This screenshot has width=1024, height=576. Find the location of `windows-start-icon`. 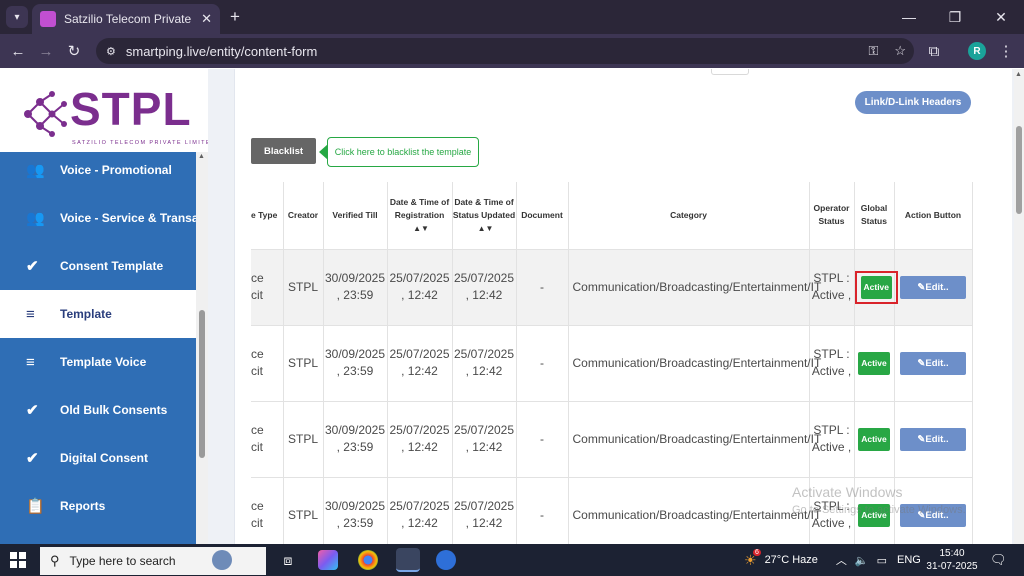

windows-start-icon is located at coordinates (18, 560).